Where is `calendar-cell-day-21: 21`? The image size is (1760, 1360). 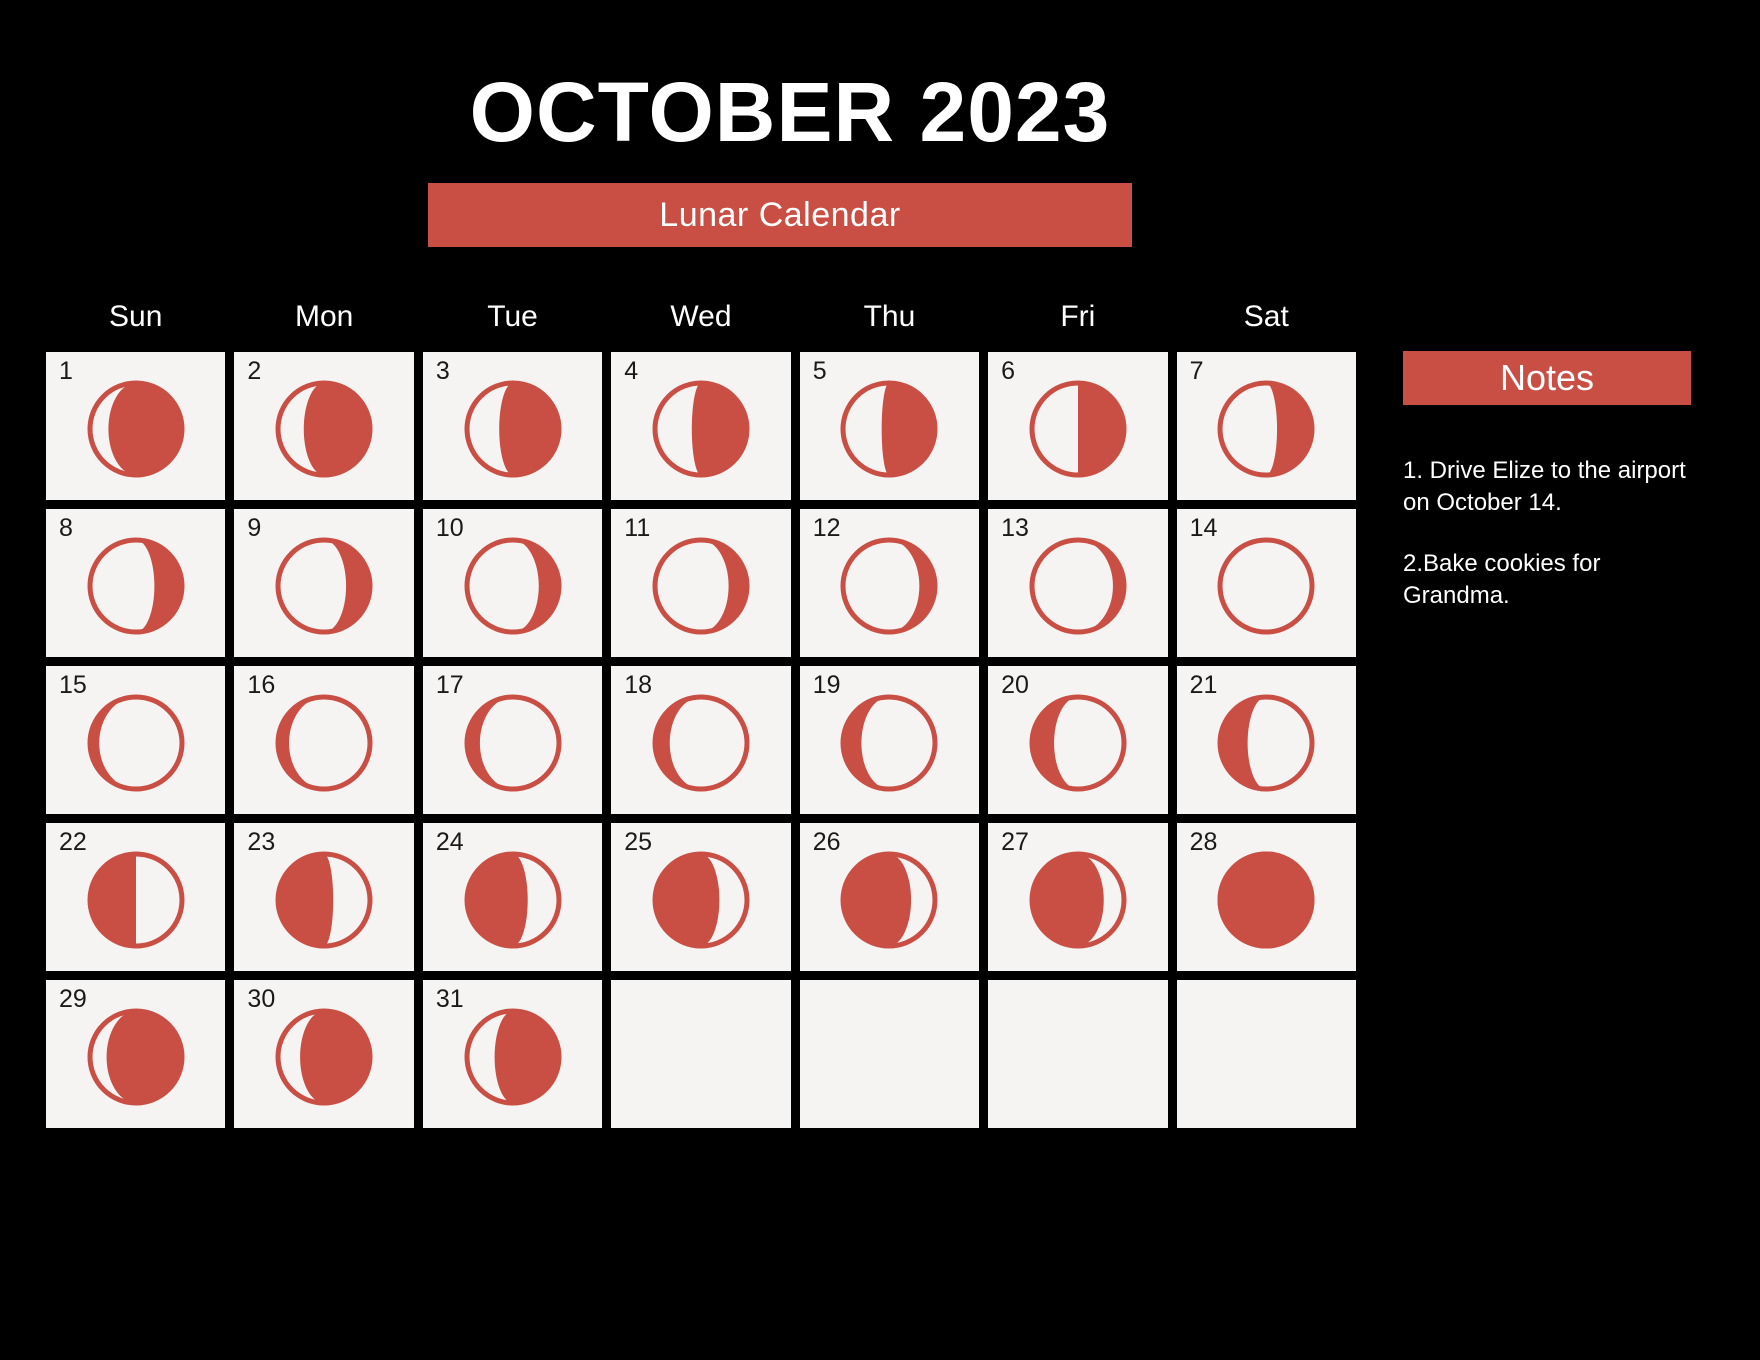 calendar-cell-day-21: 21 is located at coordinates (1266, 740).